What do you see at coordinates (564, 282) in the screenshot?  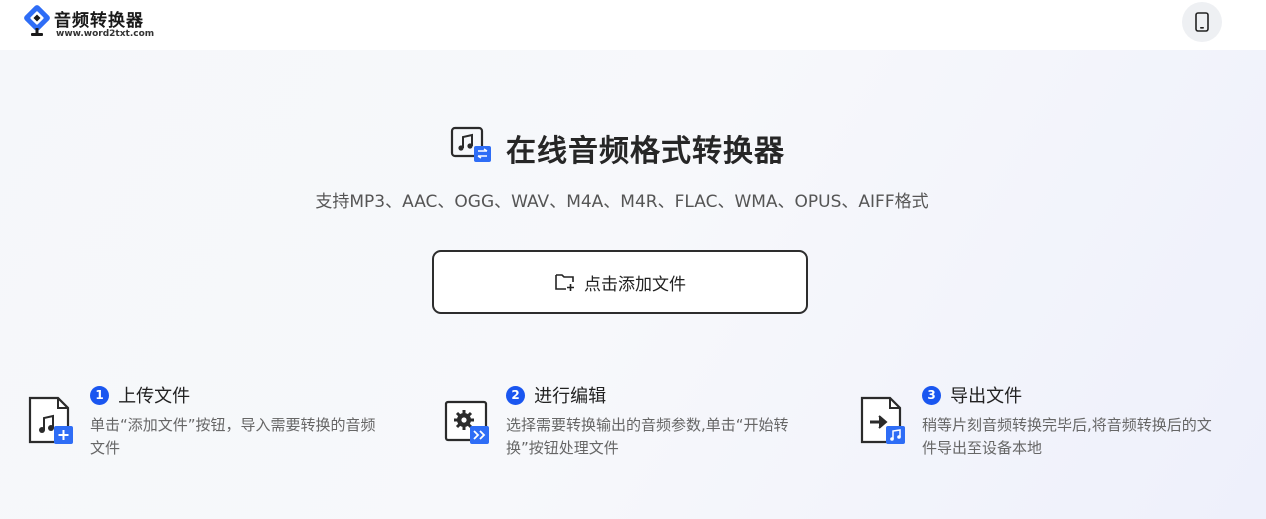 I see `folder-add-icon` at bounding box center [564, 282].